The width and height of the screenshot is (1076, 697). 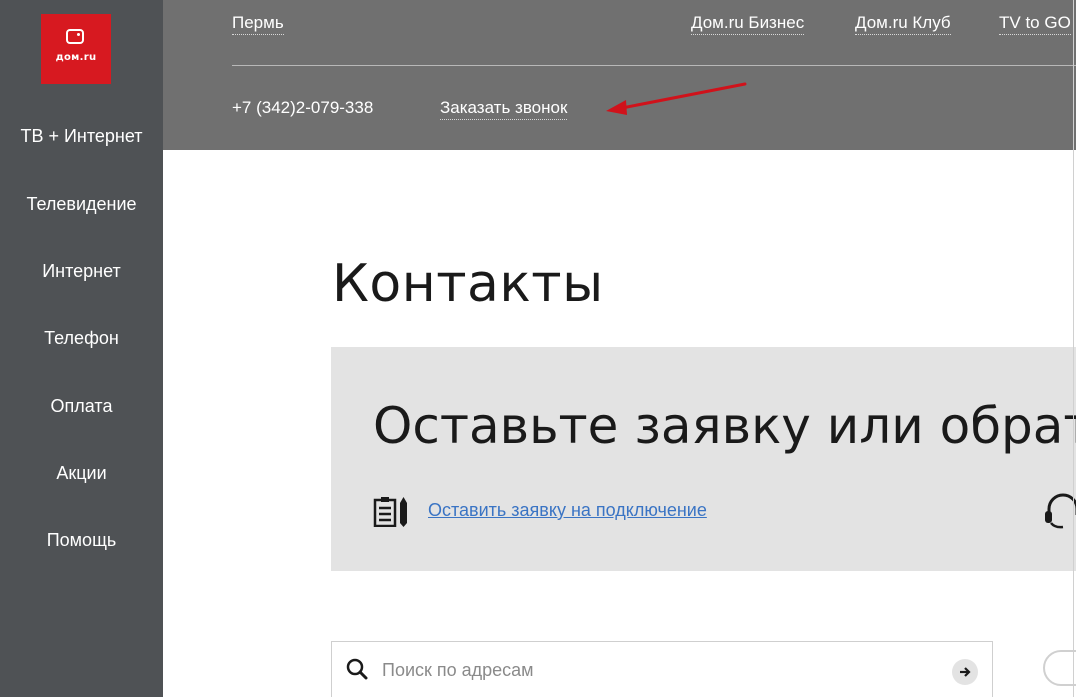 What do you see at coordinates (1035, 23) in the screenshot?
I see `top-link-tv-to-go: TV to GO` at bounding box center [1035, 23].